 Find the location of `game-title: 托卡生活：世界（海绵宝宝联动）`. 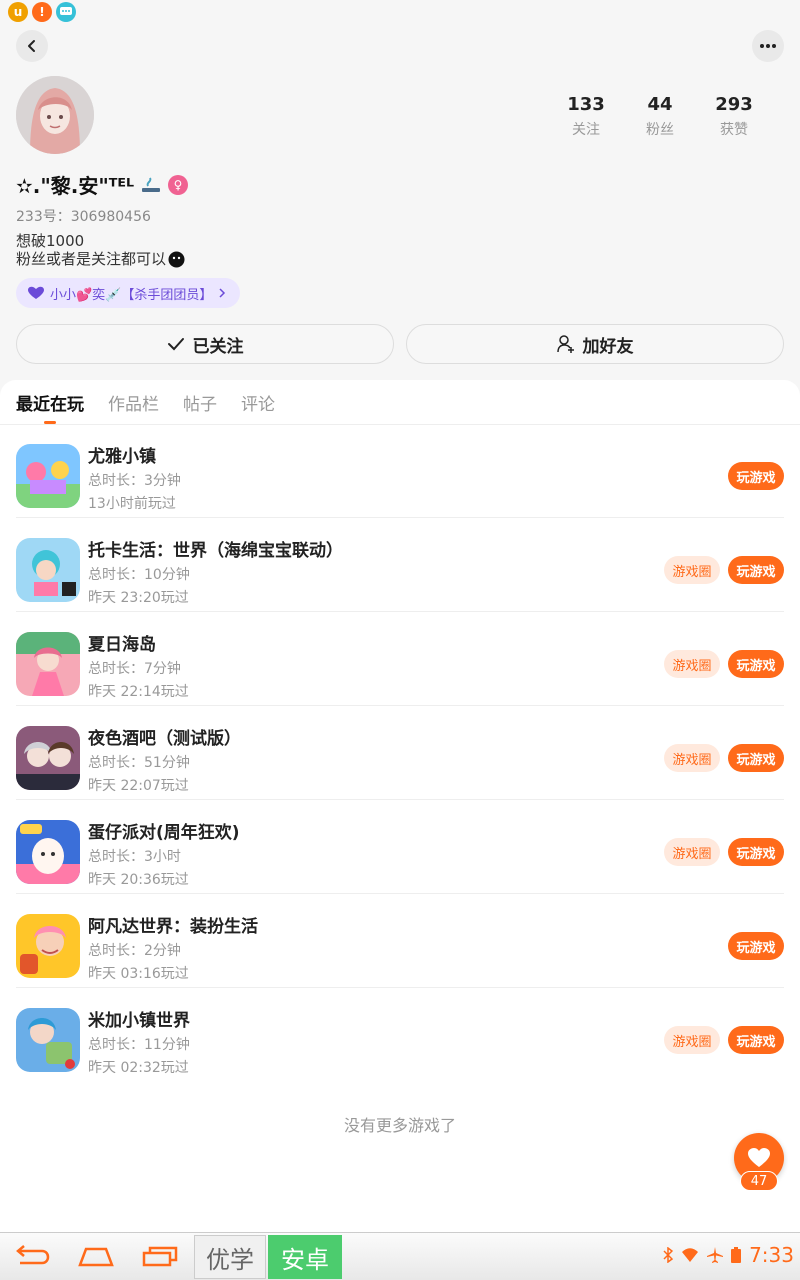

game-title: 托卡生活：世界（海绵宝宝联动） is located at coordinates (215, 551).